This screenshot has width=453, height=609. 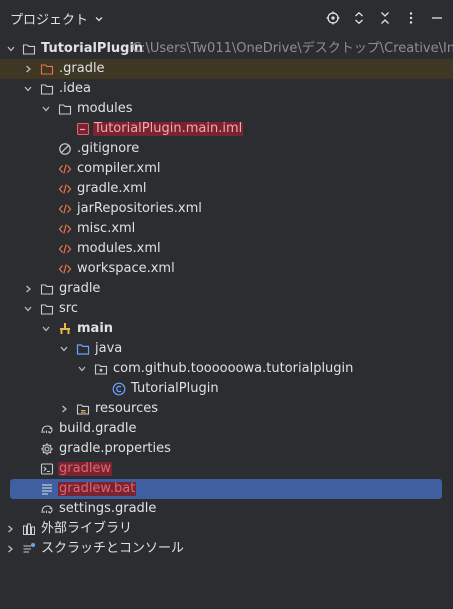 What do you see at coordinates (233, 368) in the screenshot?
I see `package-label: com.github.toooooowa.tutorialplugin` at bounding box center [233, 368].